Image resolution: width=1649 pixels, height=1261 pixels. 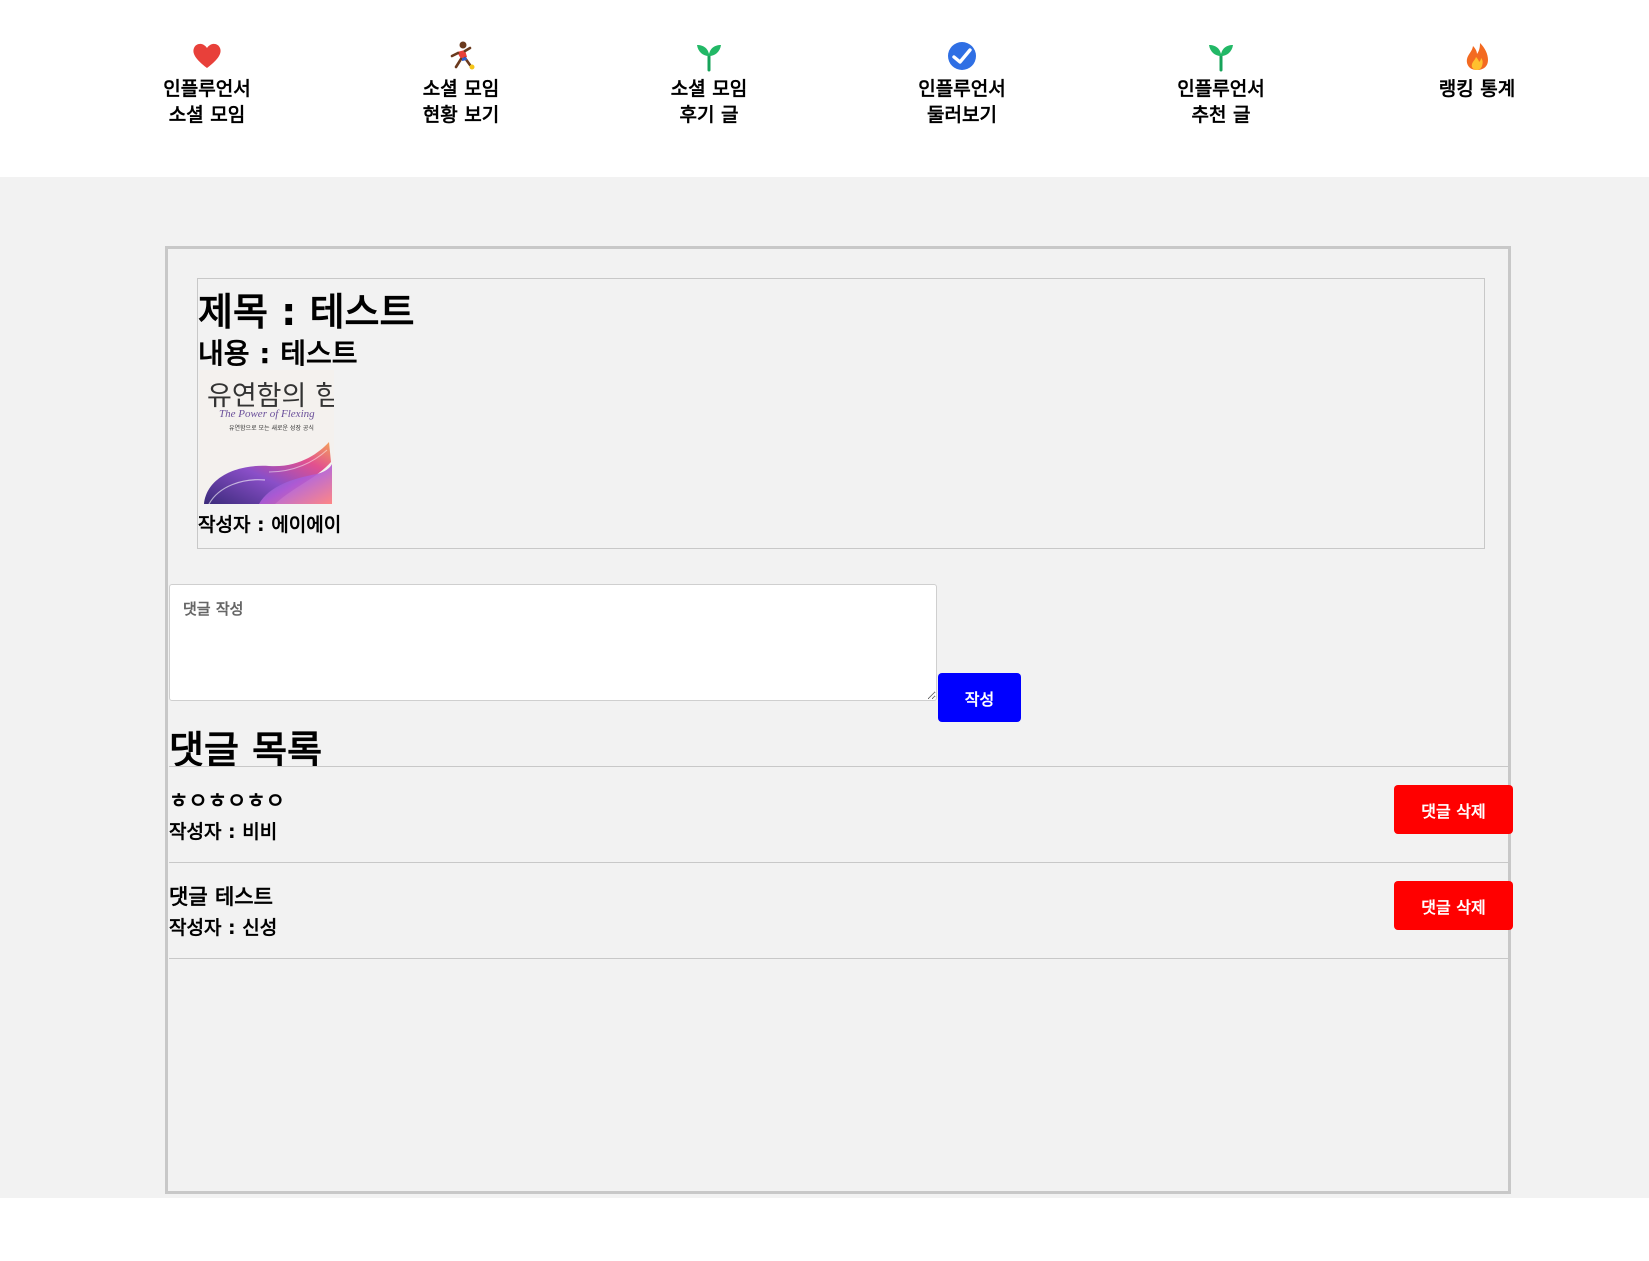 What do you see at coordinates (841, 910) in the screenshot?
I see `comment-item: 댓글 테스트 작성자 : 신성 댓글 삭제` at bounding box center [841, 910].